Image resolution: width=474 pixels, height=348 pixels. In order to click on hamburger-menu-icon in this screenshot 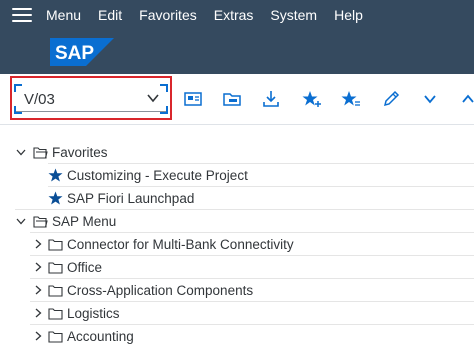, I will do `click(22, 14)`.